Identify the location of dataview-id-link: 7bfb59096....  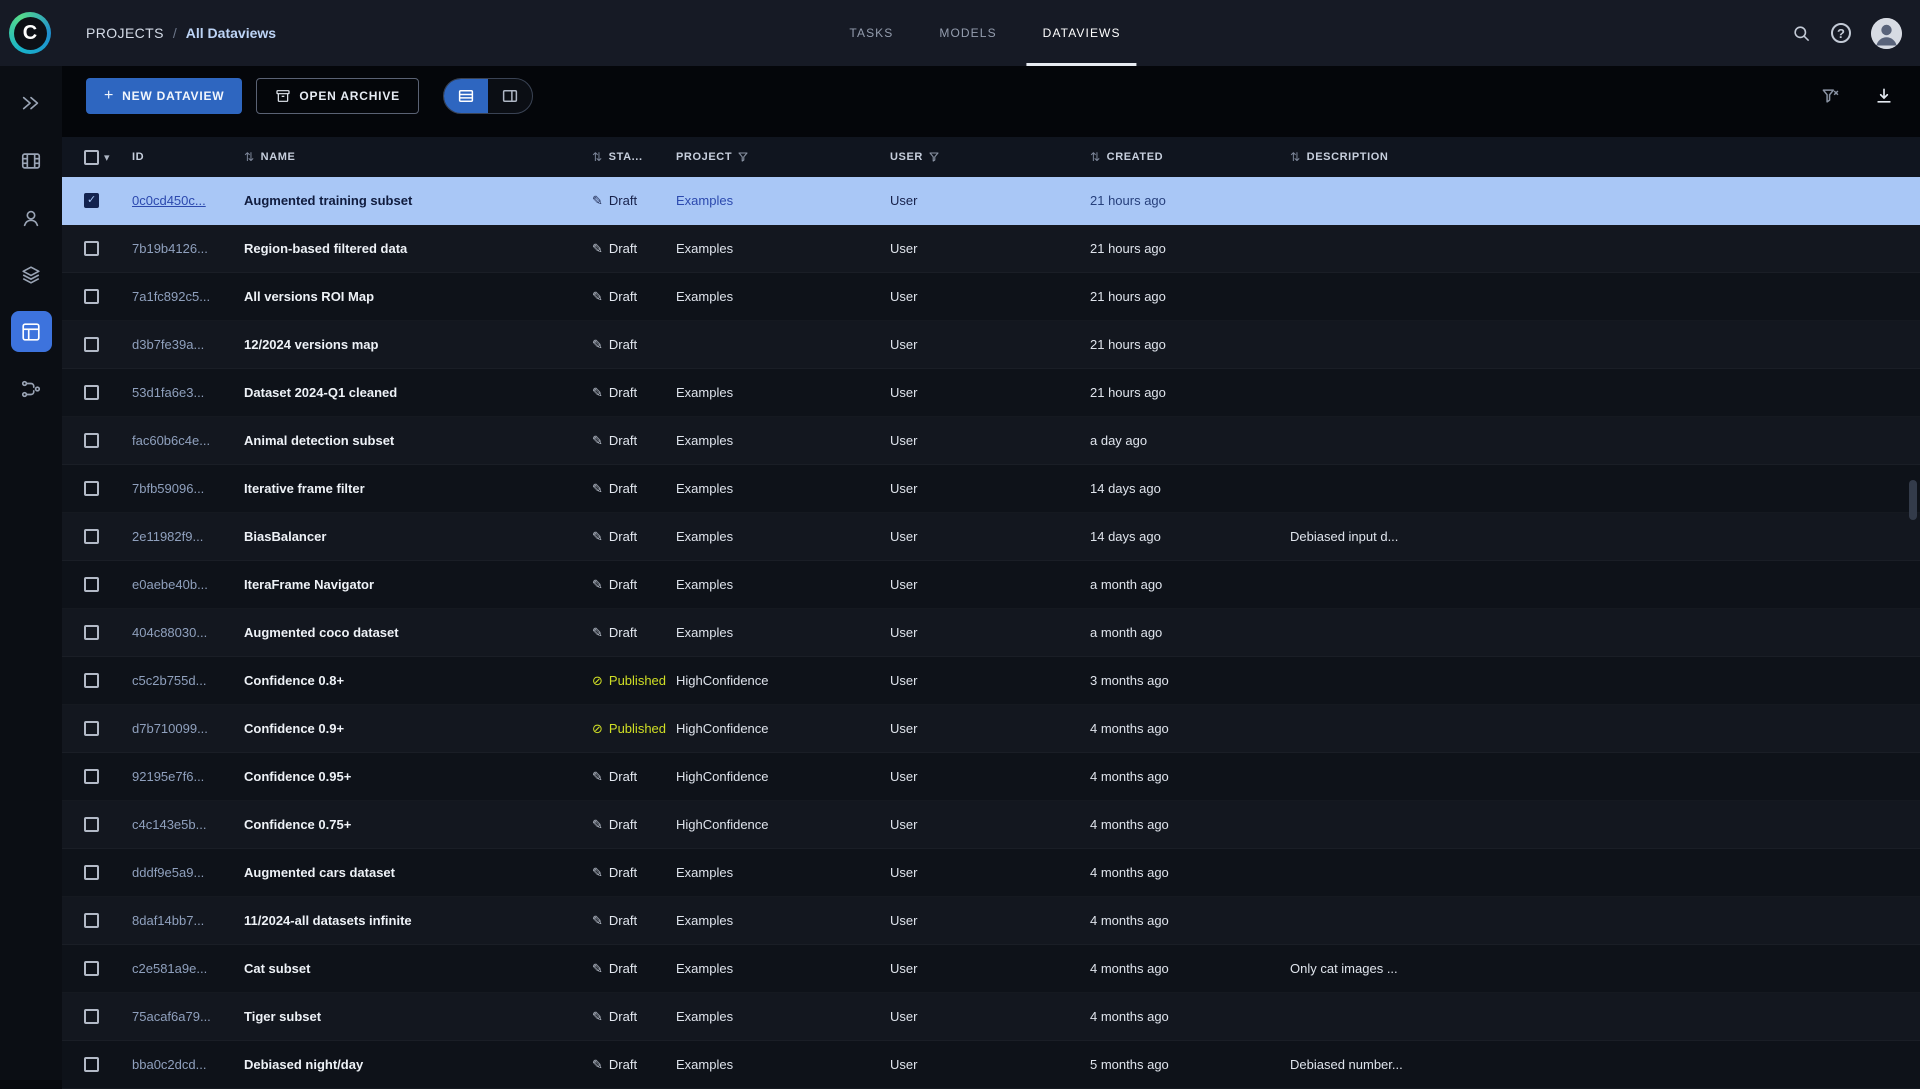
(188, 488).